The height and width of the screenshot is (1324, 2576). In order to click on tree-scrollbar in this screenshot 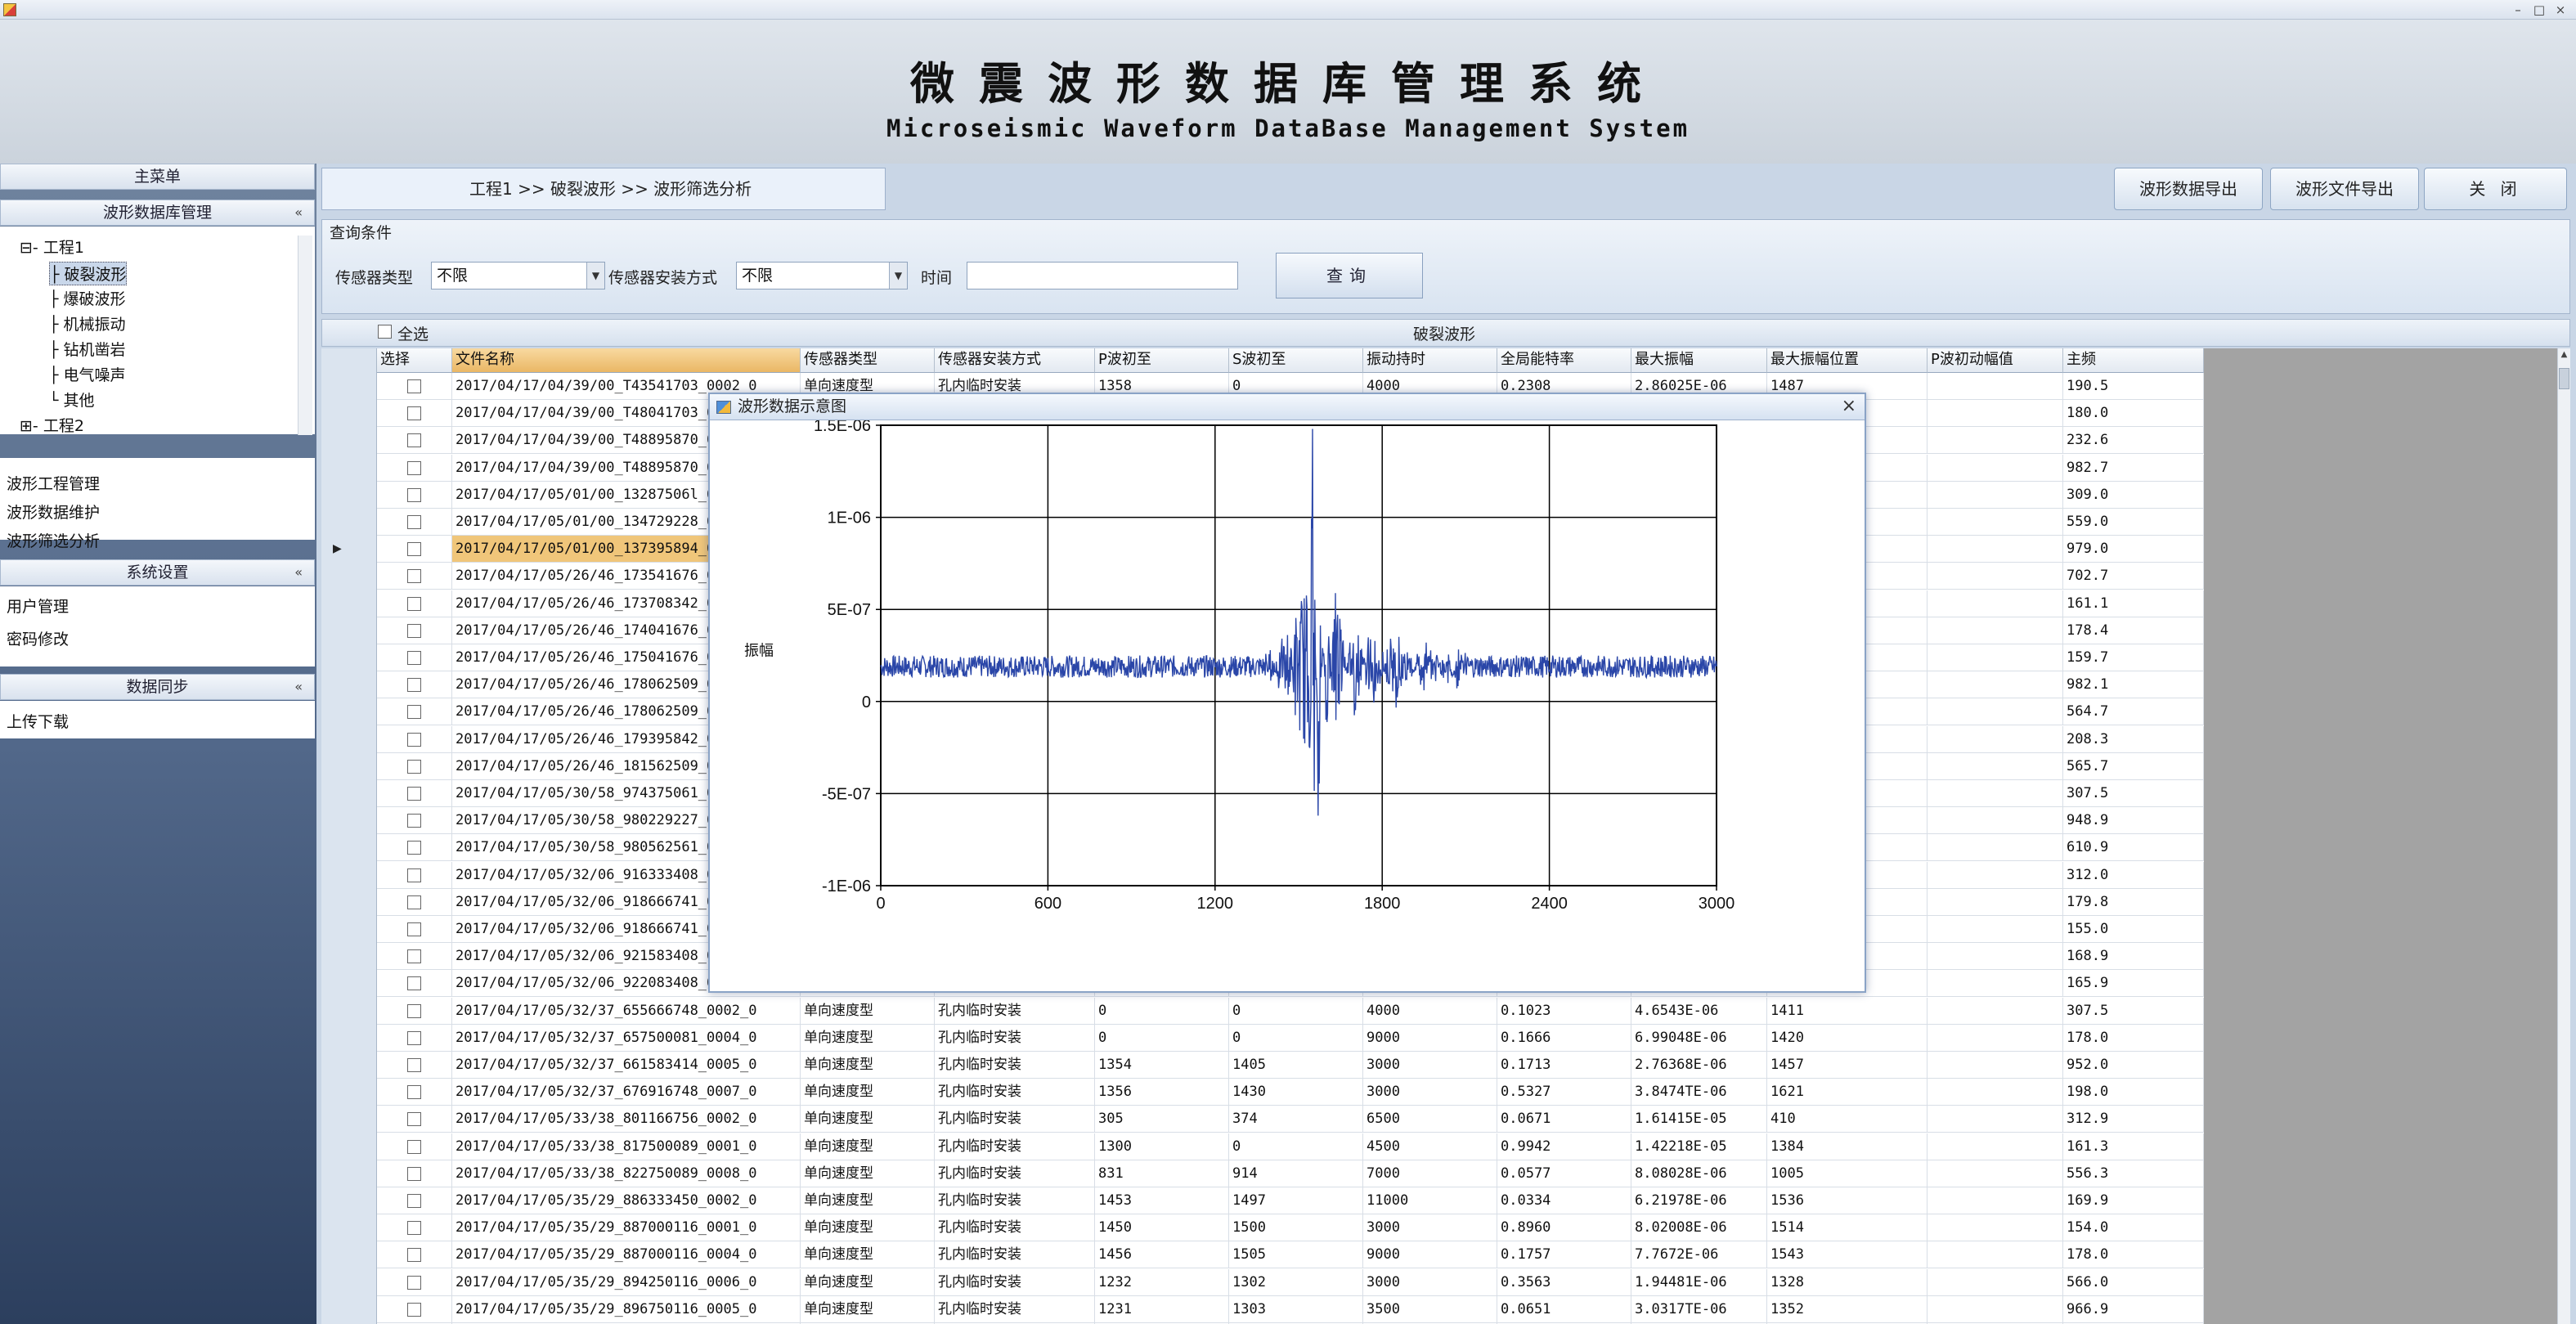, I will do `click(305, 335)`.